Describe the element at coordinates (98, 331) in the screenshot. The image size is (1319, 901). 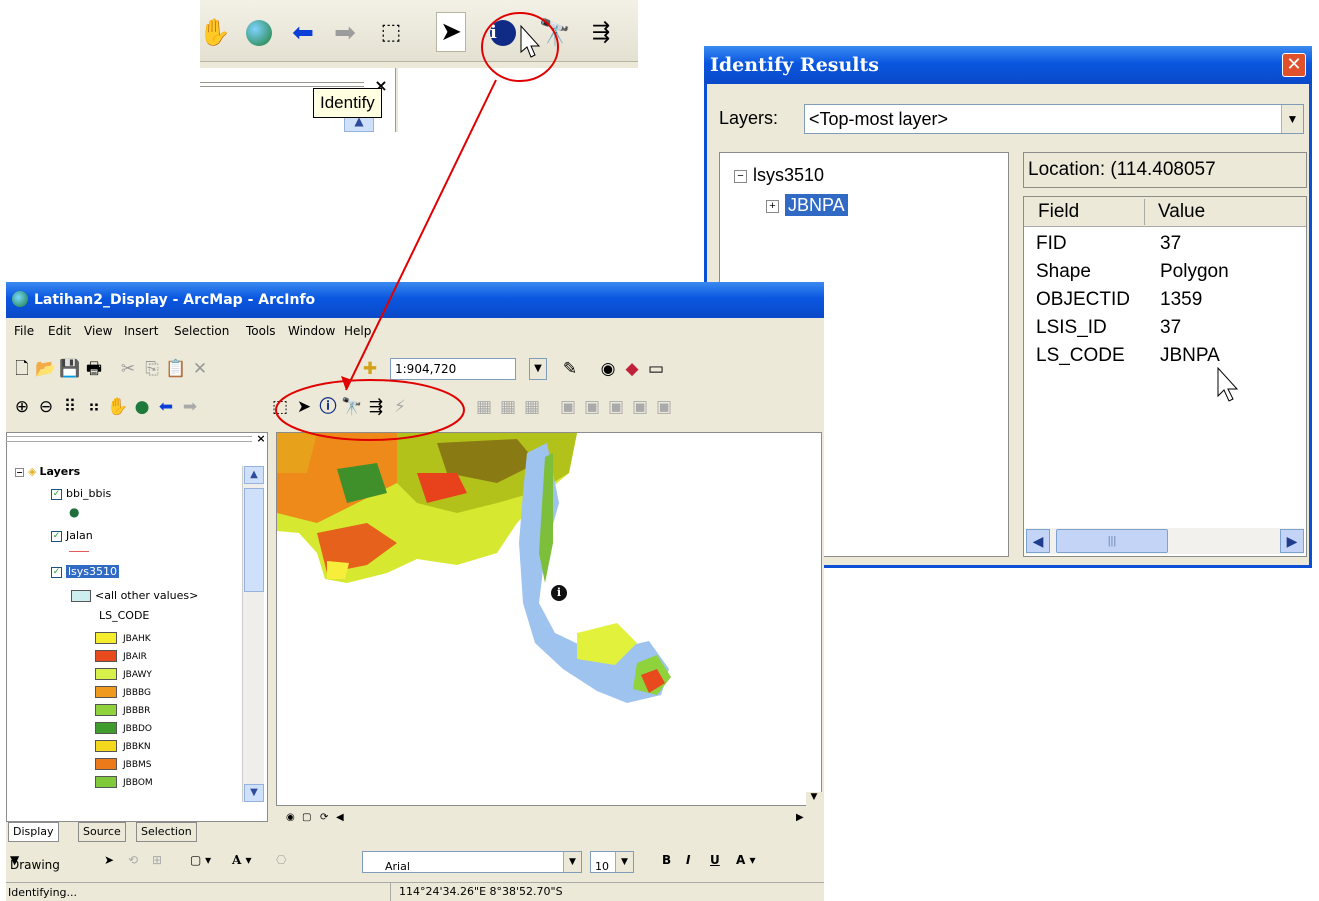
I see `menu-view: View` at that location.